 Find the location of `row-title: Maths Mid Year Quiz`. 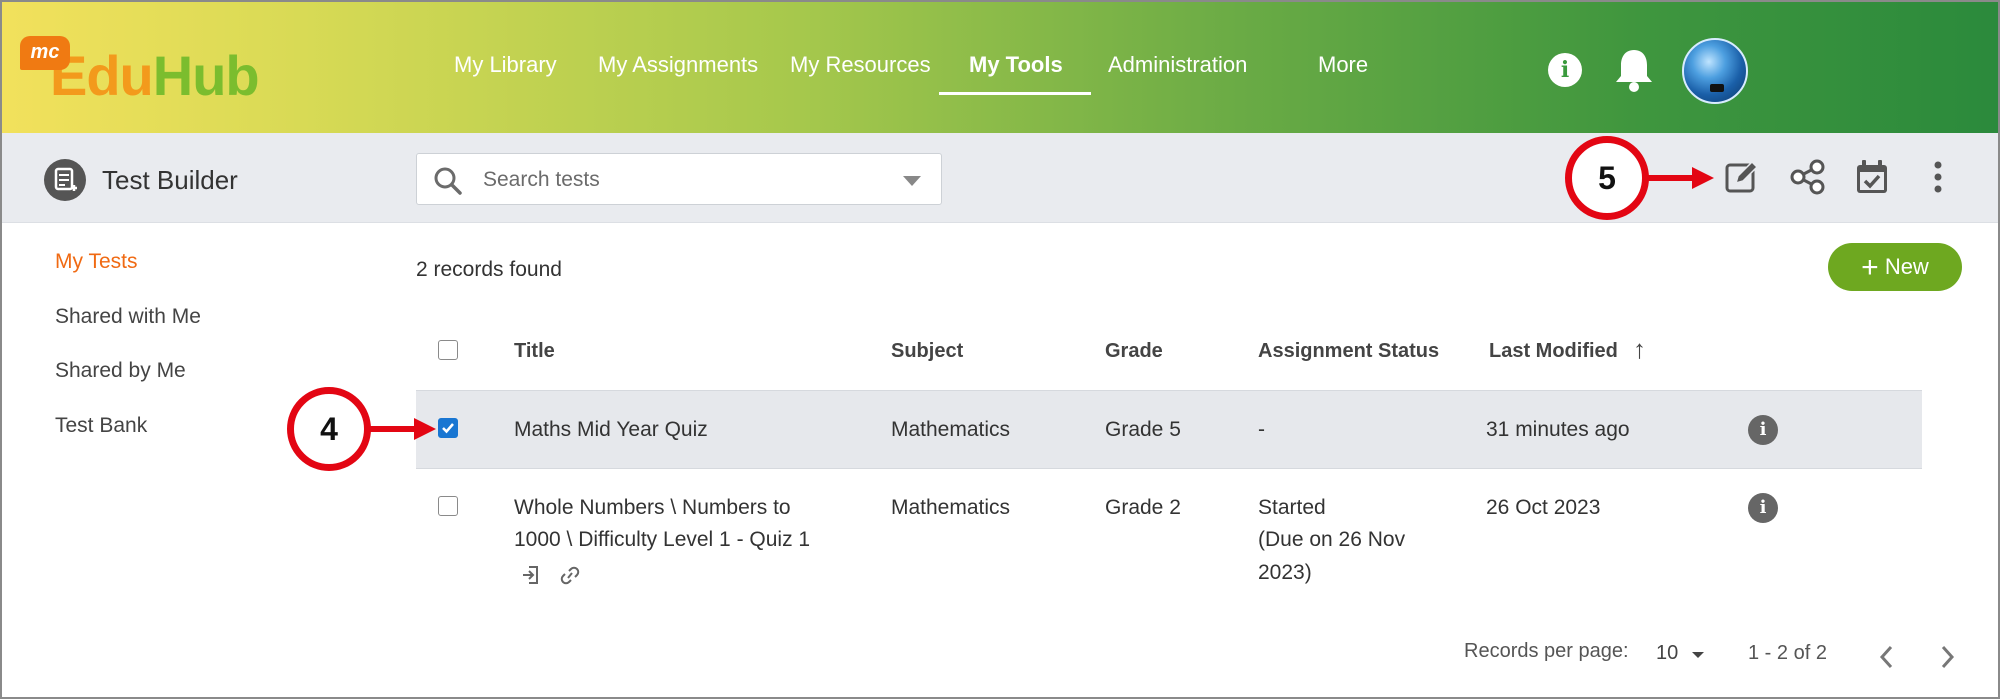

row-title: Maths Mid Year Quiz is located at coordinates (611, 430).